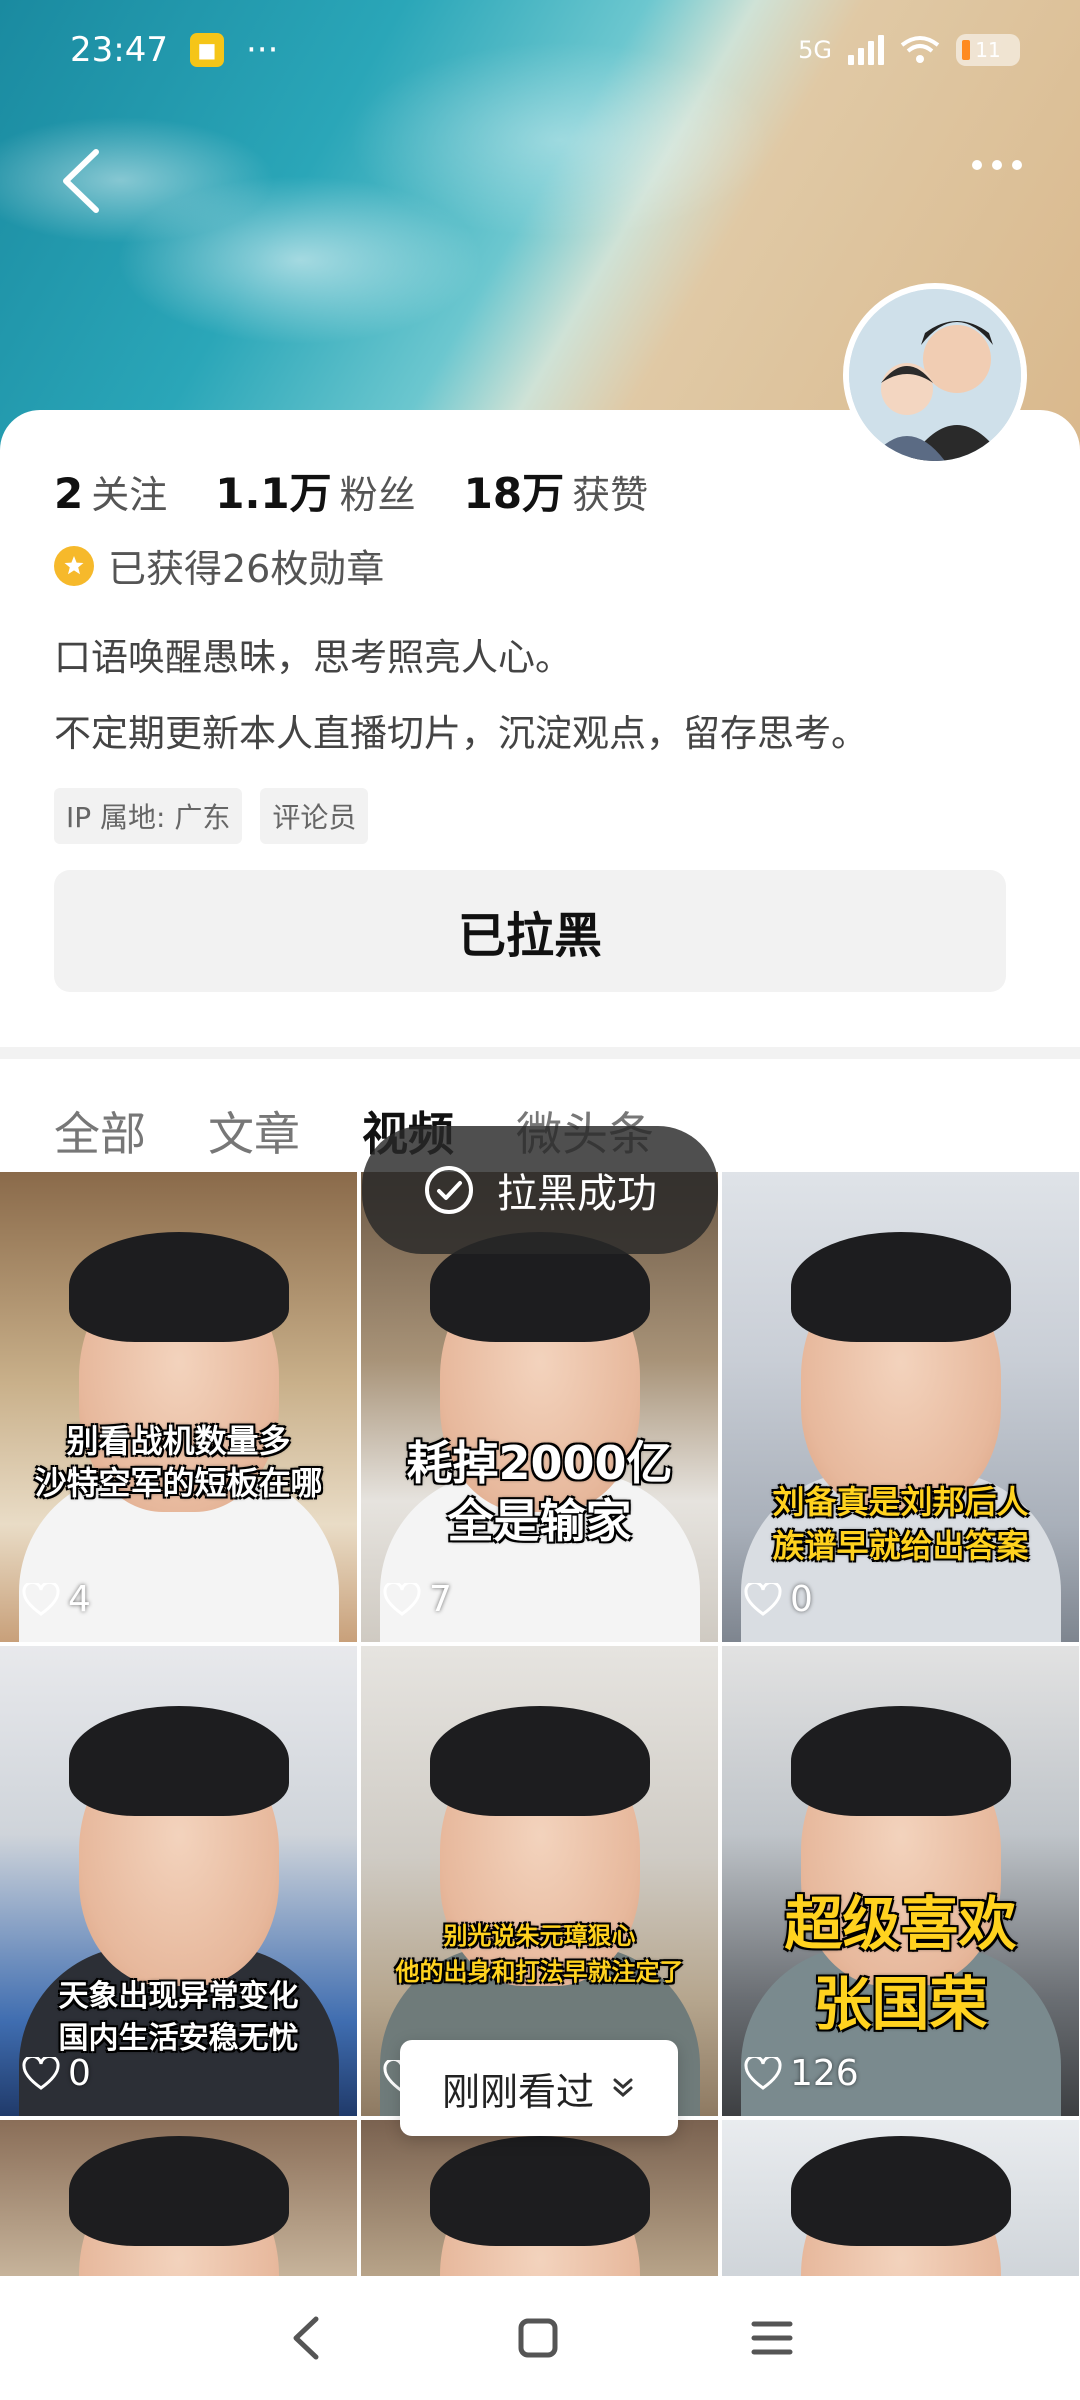 This screenshot has width=1080, height=2400. Describe the element at coordinates (610, 495) in the screenshot. I see `likes-label: 获赞` at that location.